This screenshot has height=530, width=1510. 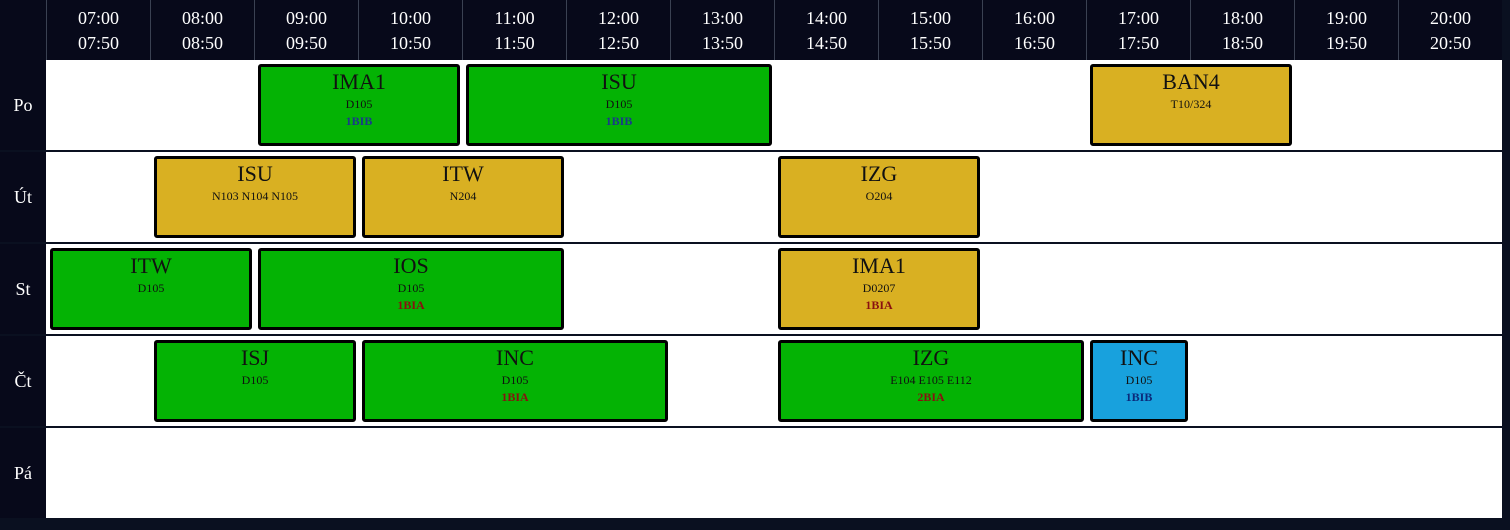 What do you see at coordinates (202, 18) in the screenshot?
I see `hour-start: 08:00` at bounding box center [202, 18].